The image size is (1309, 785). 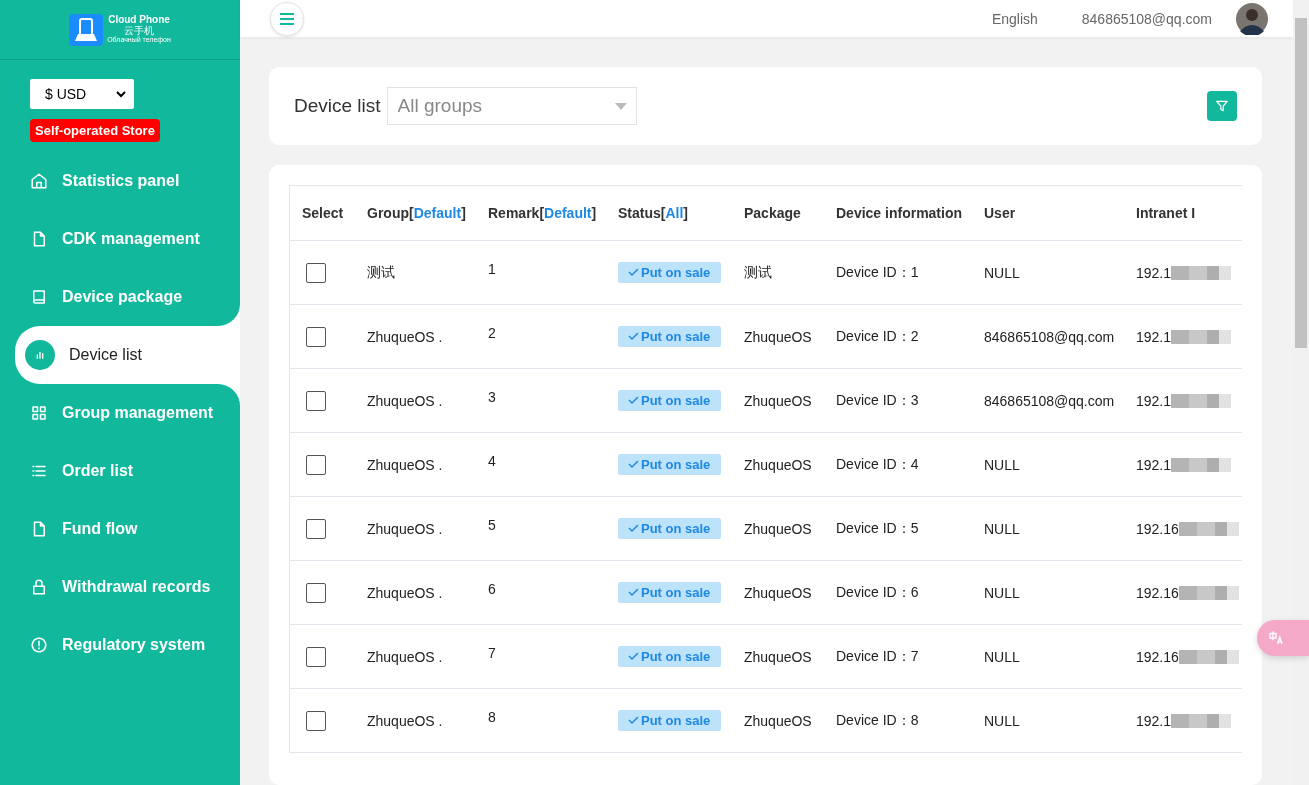 What do you see at coordinates (877, 656) in the screenshot?
I see `table-cell: Device ID：7` at bounding box center [877, 656].